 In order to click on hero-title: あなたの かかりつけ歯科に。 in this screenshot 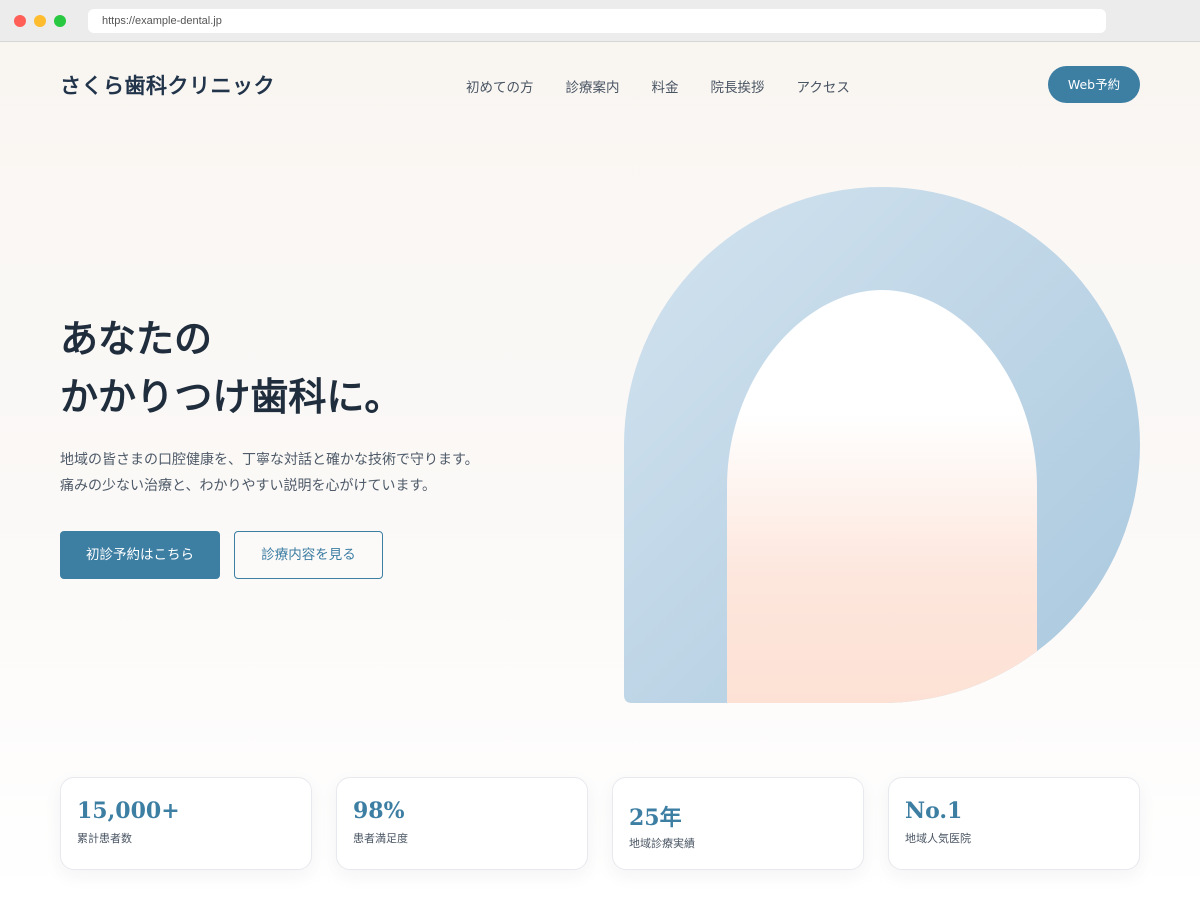, I will do `click(231, 368)`.